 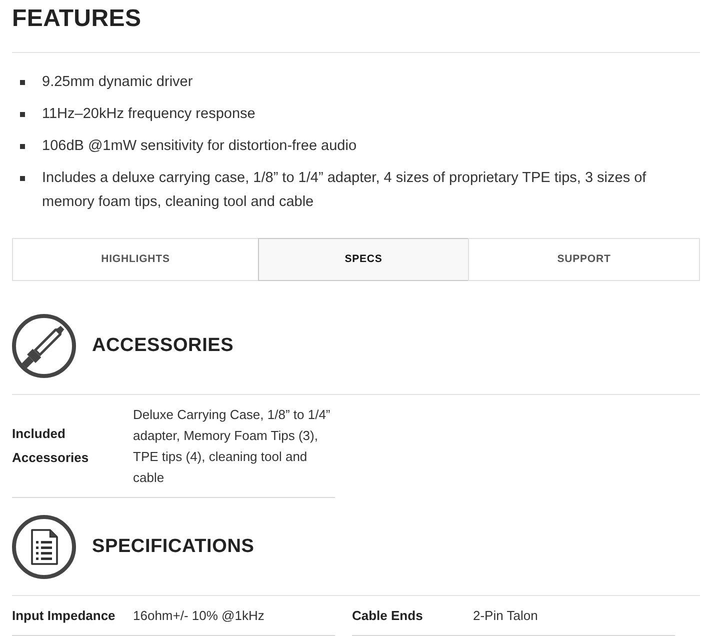 I want to click on feature-text: 106dB @1mW sensitivity for distortion-free audio, so click(x=199, y=146).